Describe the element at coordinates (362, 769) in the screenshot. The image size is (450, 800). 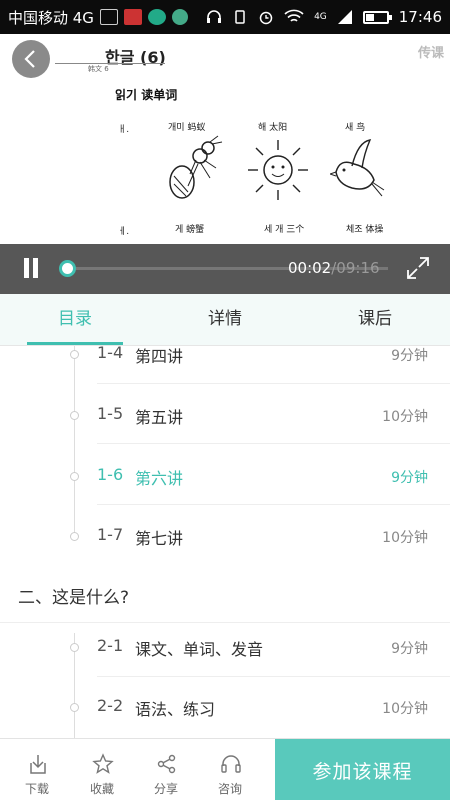
I see `join-course-button: 参加该课程` at that location.